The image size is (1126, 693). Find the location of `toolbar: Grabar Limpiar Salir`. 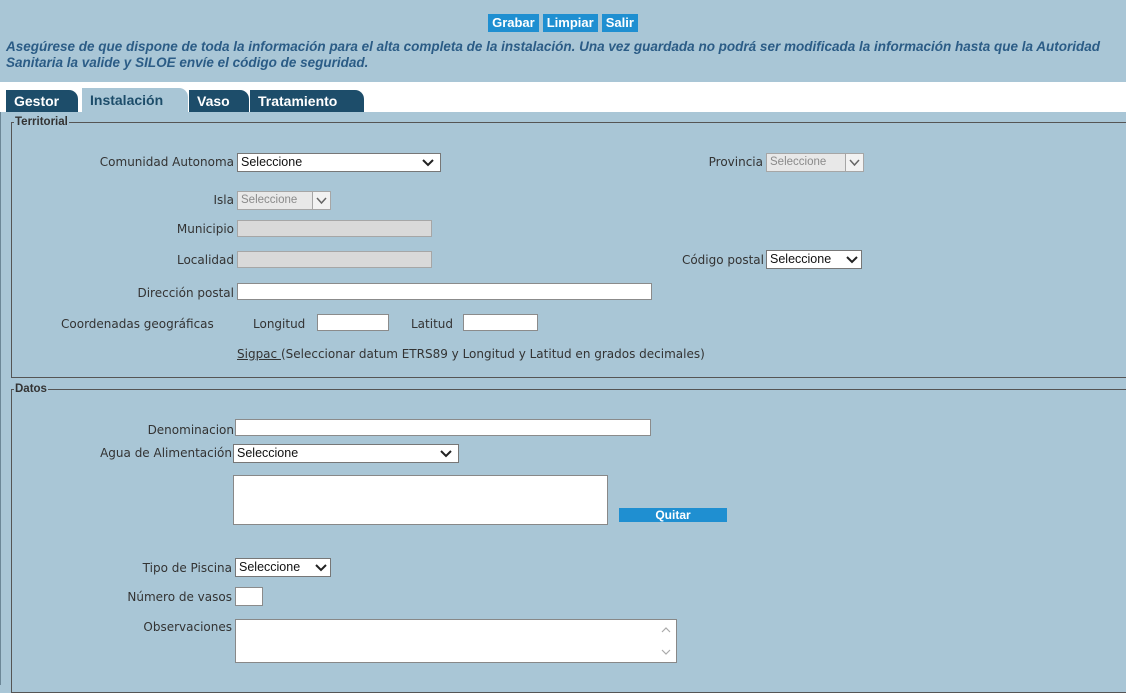

toolbar: Grabar Limpiar Salir is located at coordinates (563, 23).